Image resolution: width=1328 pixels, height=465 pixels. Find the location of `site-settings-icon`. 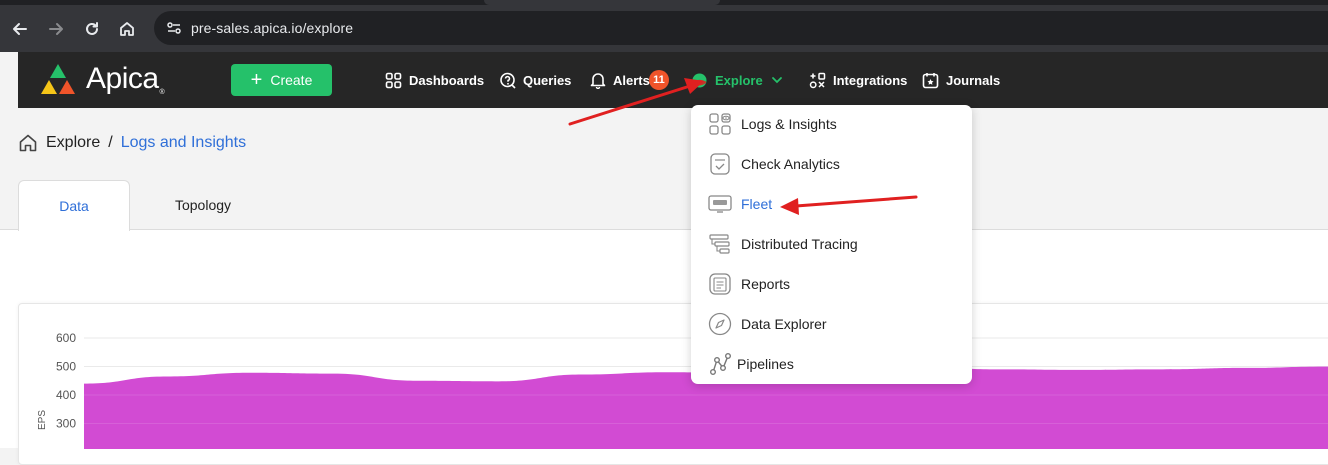

site-settings-icon is located at coordinates (174, 28).